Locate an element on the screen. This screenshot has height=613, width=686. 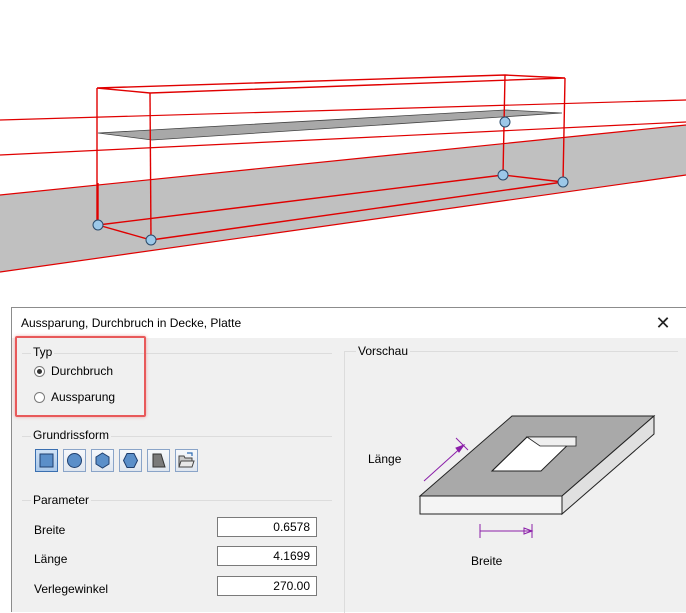
shape-circle-button is located at coordinates (74, 460).